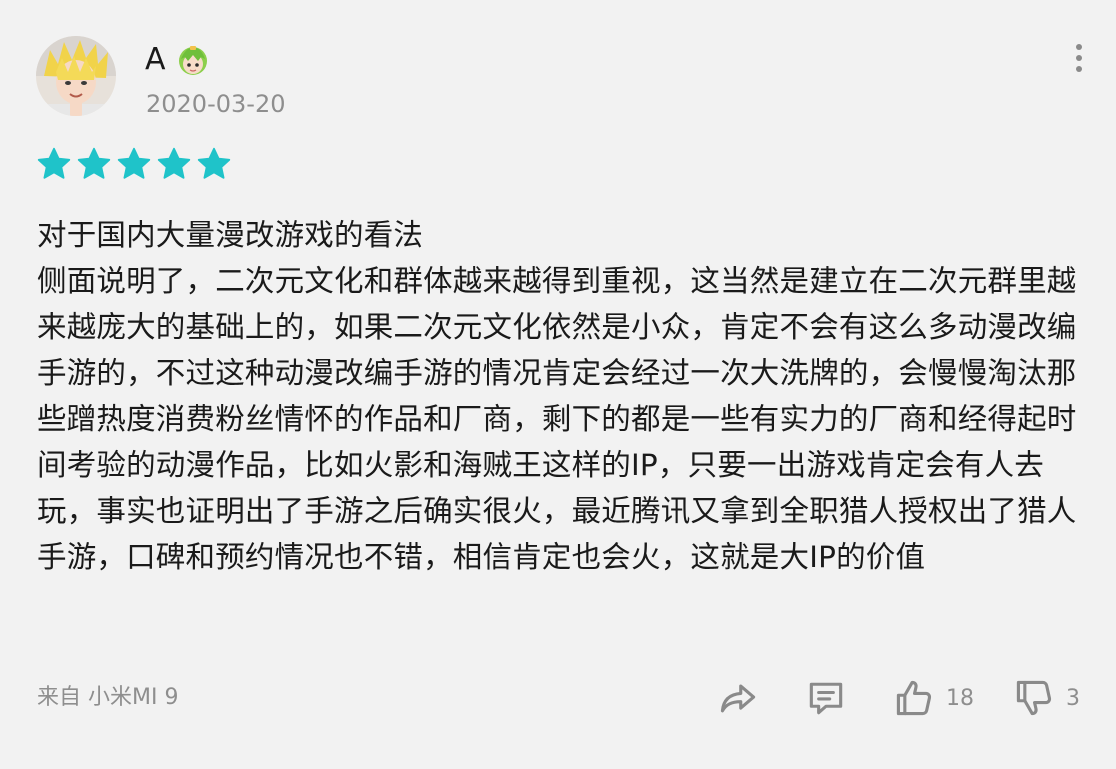  I want to click on more-vertical-icon, so click(1079, 58).